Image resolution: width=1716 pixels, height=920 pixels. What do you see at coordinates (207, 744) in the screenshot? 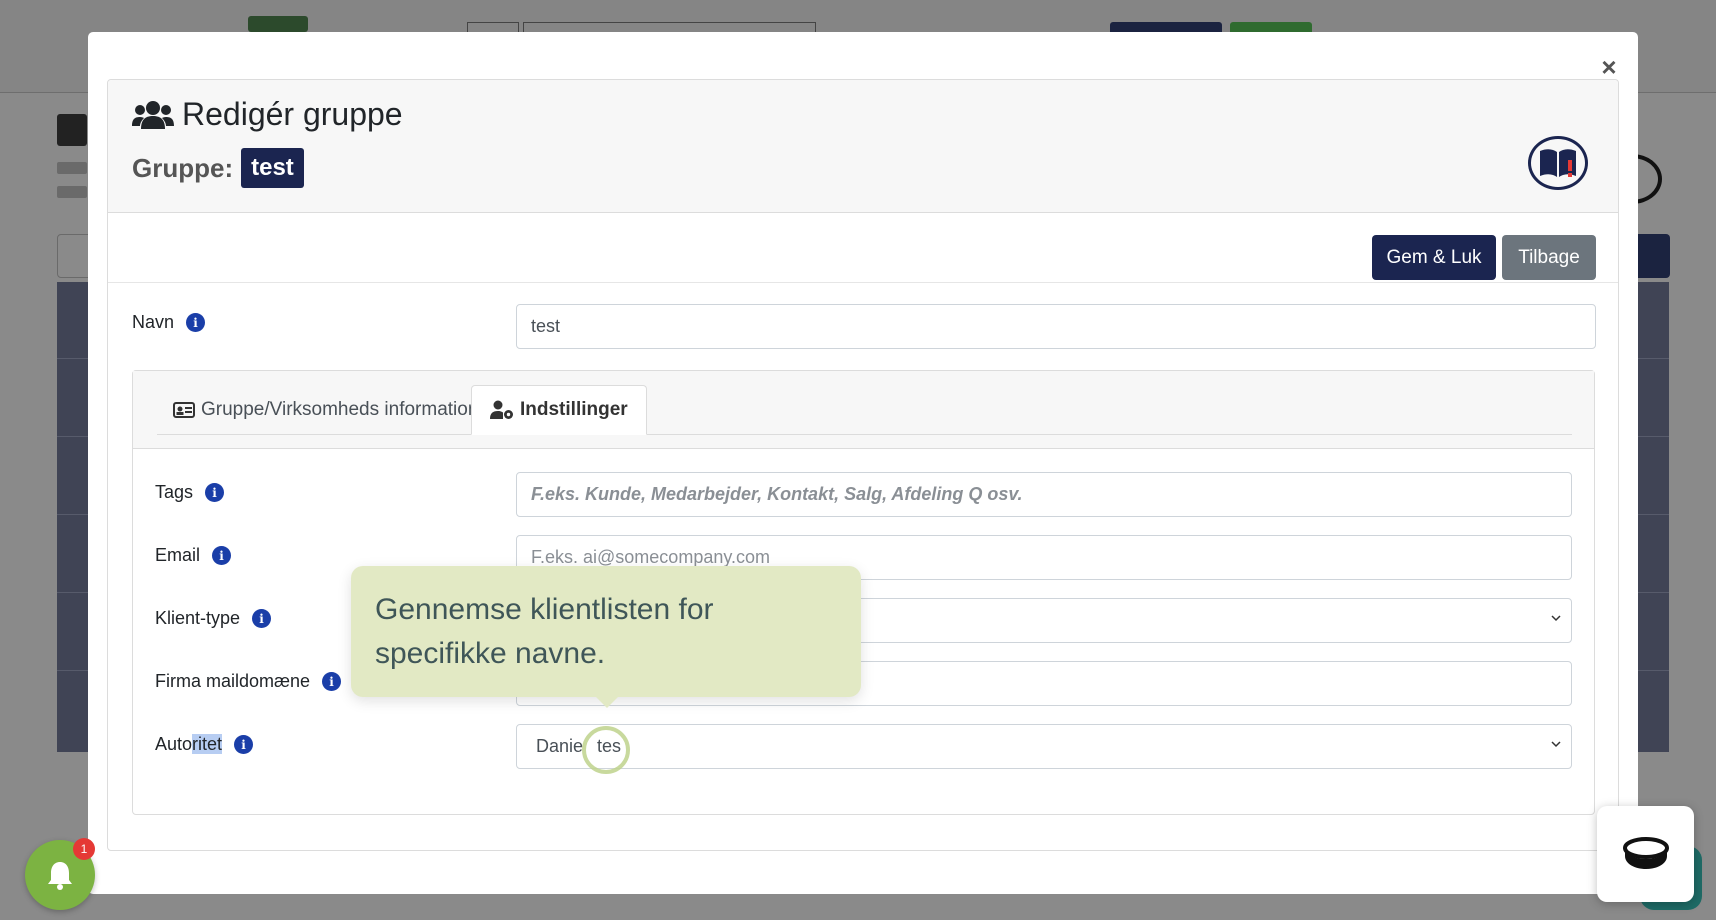
I see `authority-label-highlight: ritet` at bounding box center [207, 744].